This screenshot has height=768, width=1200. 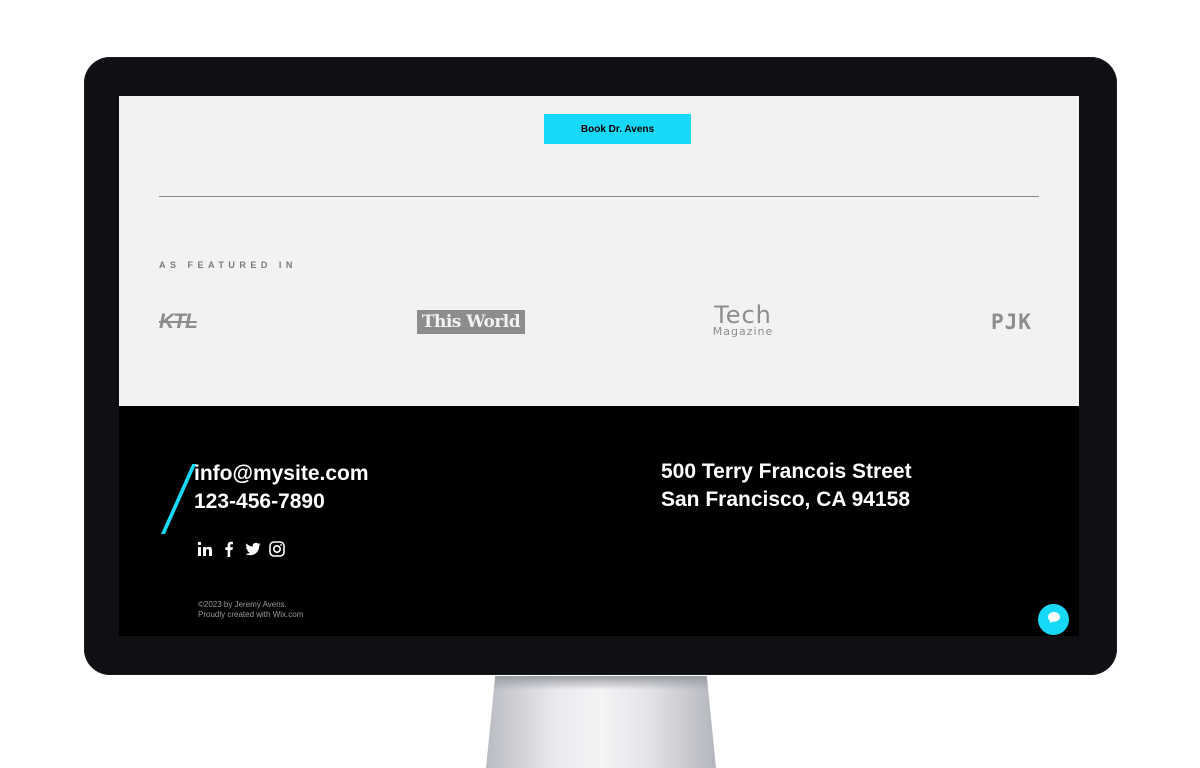 I want to click on tech-magazine-logo: Tech Magazine, so click(x=743, y=319).